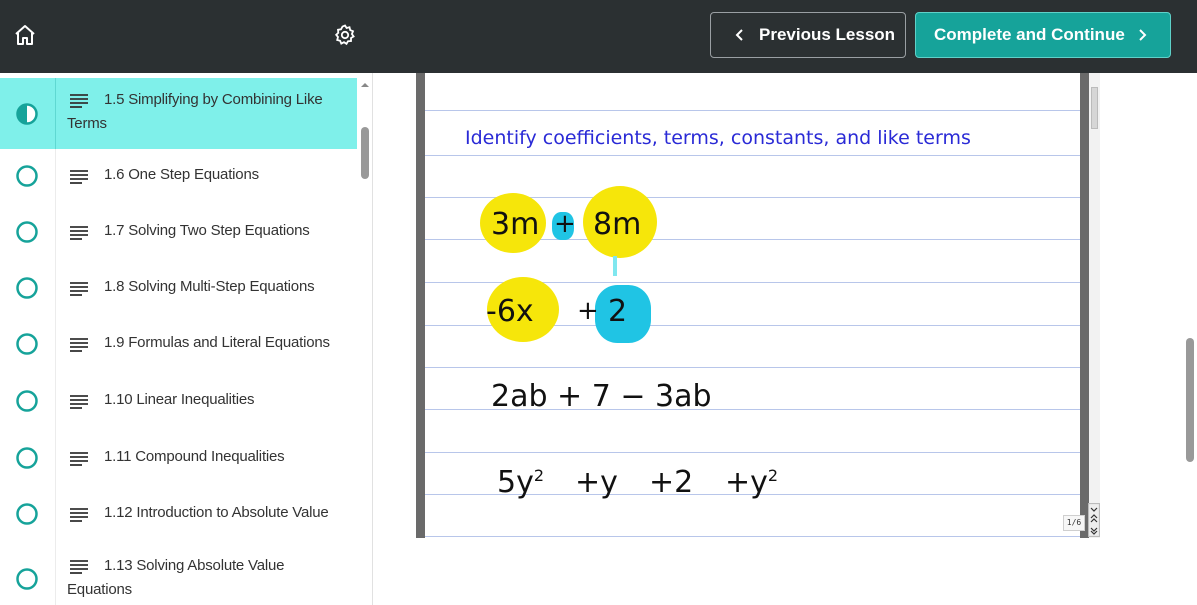 Image resolution: width=1197 pixels, height=605 pixels. Describe the element at coordinates (186, 36) in the screenshot. I see `sidebar-header` at that location.